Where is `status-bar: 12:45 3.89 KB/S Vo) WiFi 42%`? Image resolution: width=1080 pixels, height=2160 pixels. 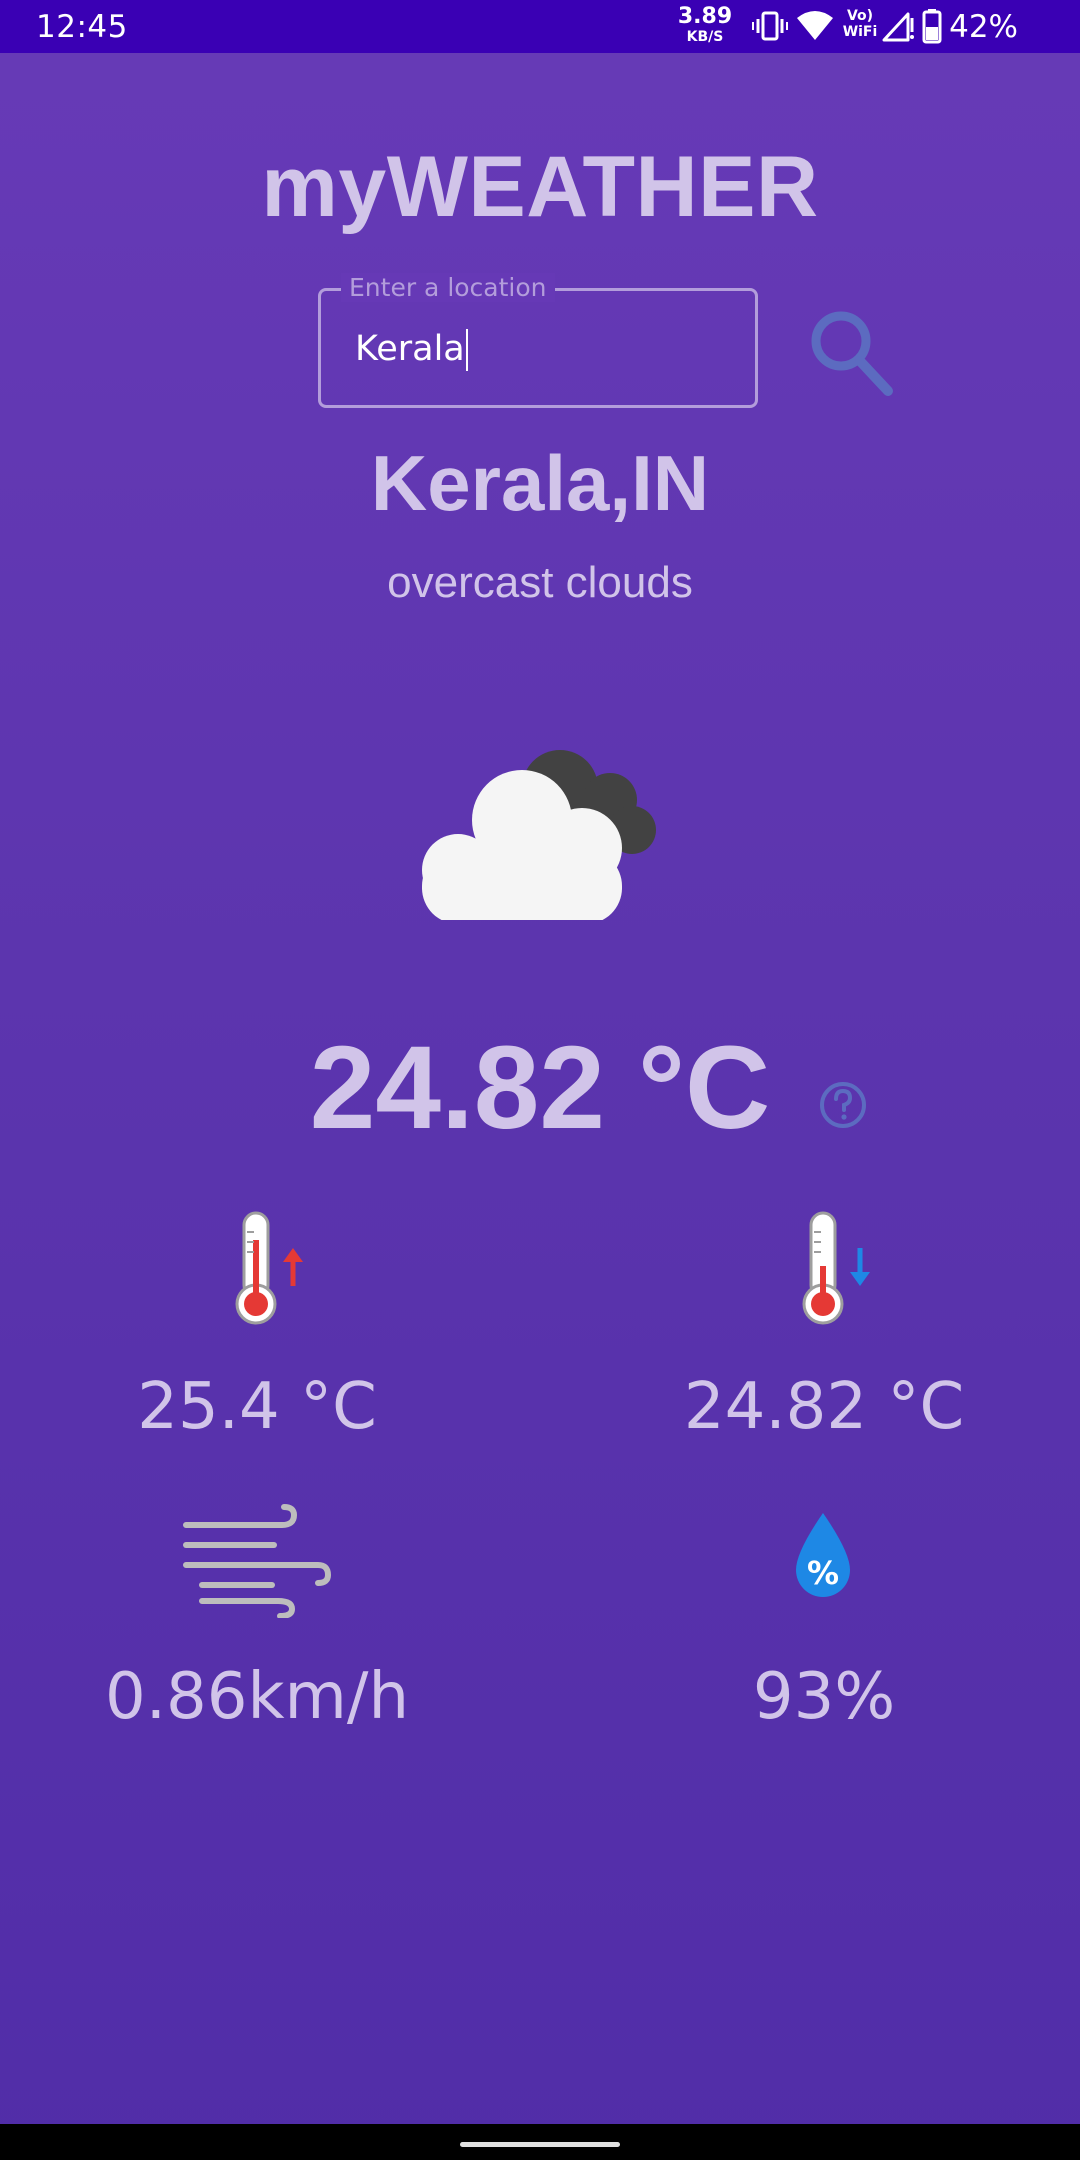 status-bar: 12:45 3.89 KB/S Vo) WiFi 42% is located at coordinates (540, 26).